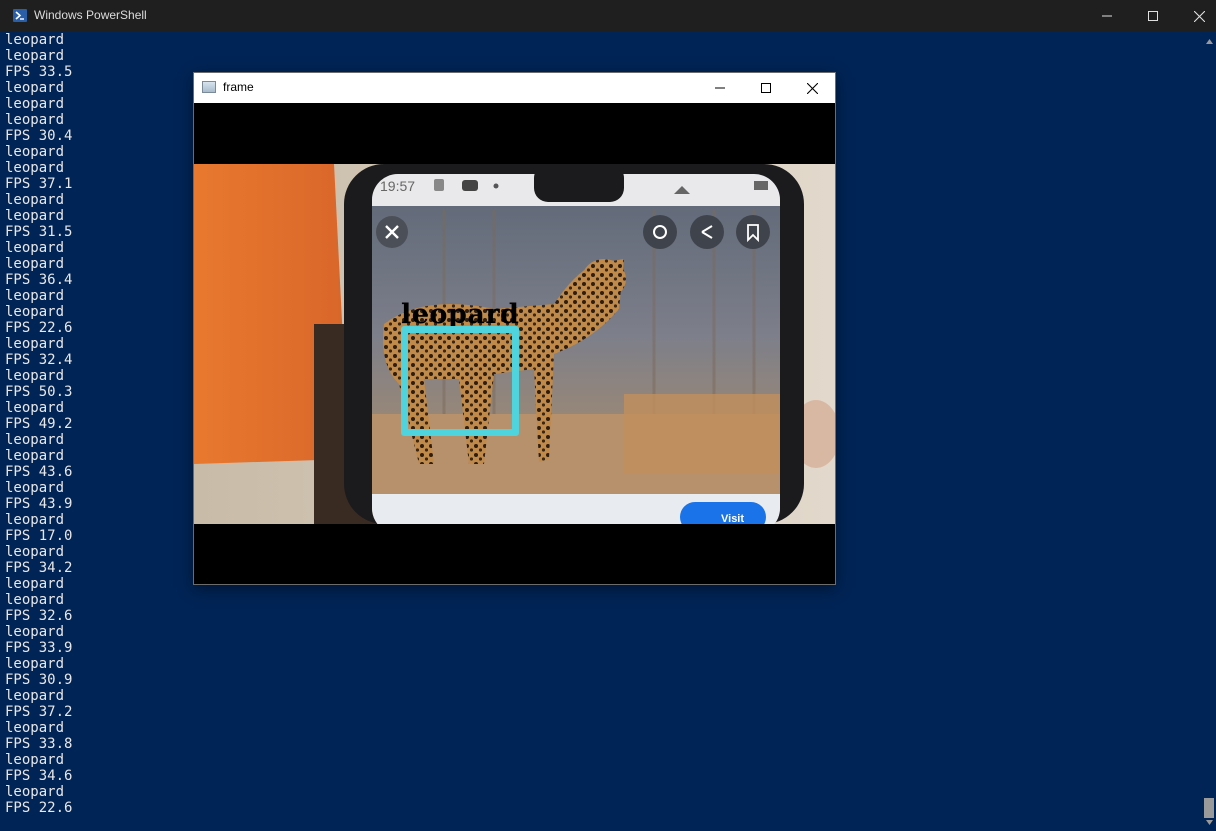  I want to click on powershell-icon, so click(20, 15).